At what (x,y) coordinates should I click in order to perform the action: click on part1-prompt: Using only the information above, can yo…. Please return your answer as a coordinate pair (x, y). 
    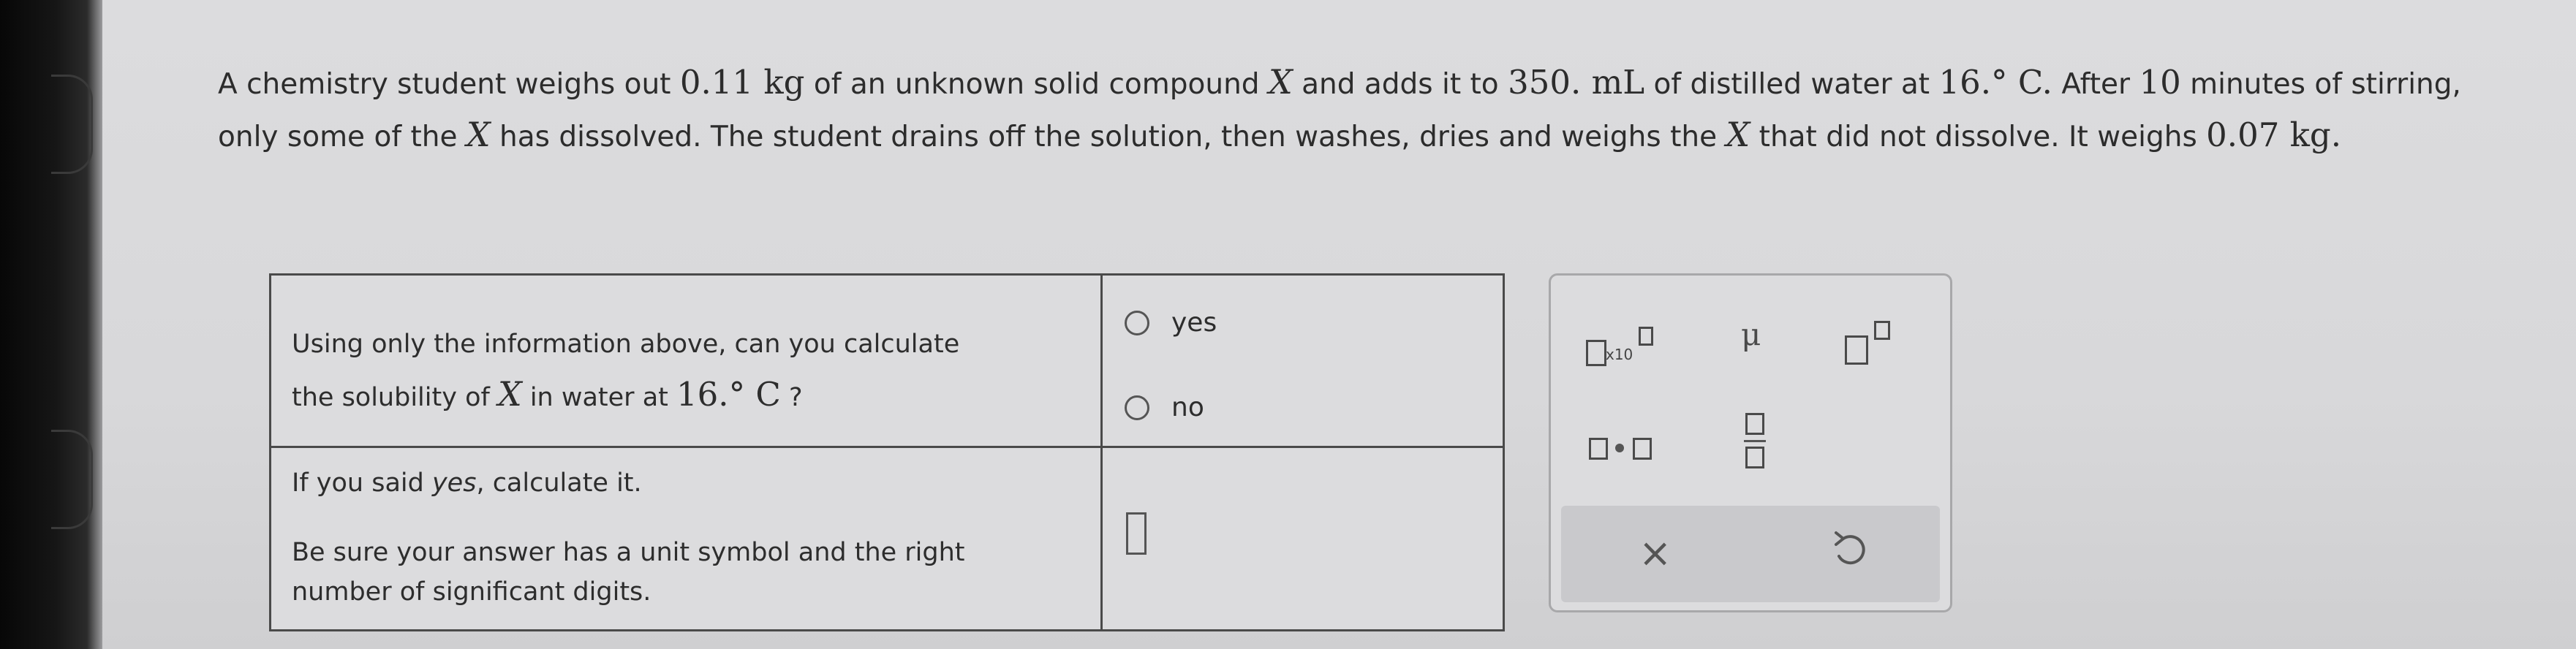
    Looking at the image, I should click on (686, 360).